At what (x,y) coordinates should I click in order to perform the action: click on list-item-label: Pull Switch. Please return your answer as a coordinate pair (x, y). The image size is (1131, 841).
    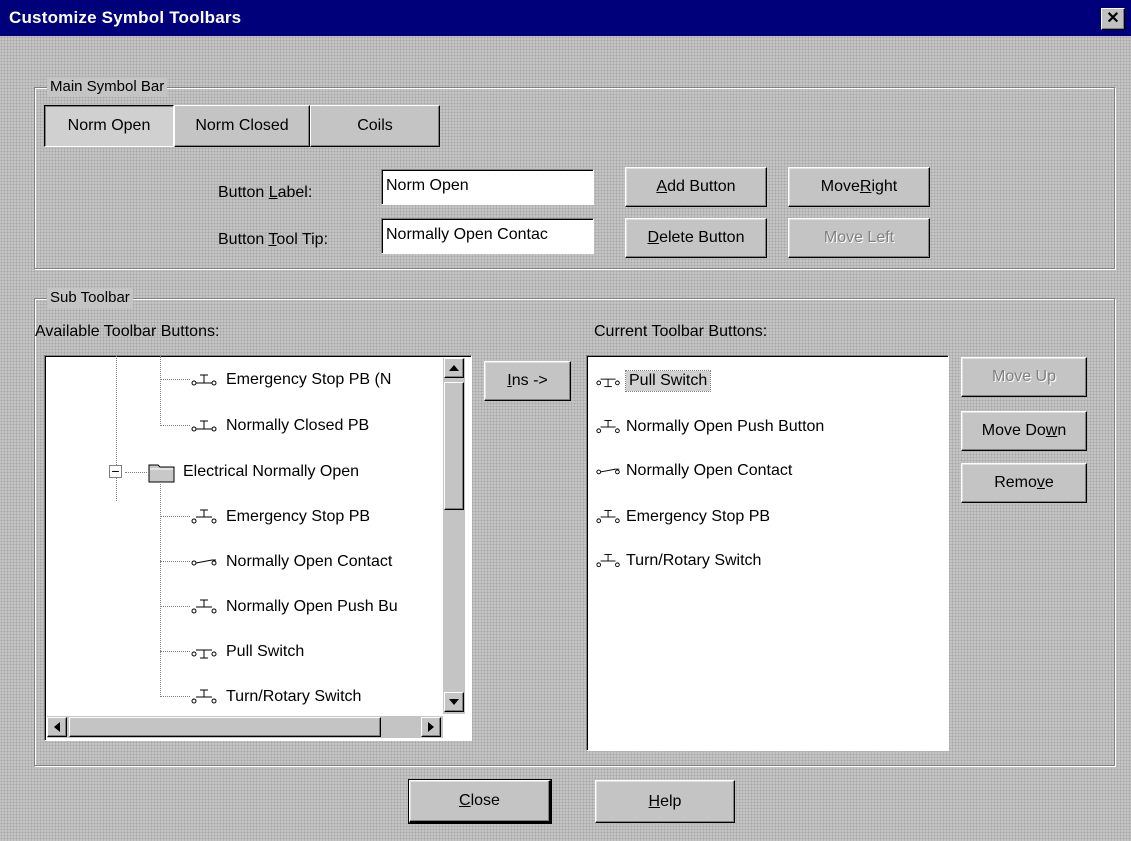
    Looking at the image, I should click on (668, 381).